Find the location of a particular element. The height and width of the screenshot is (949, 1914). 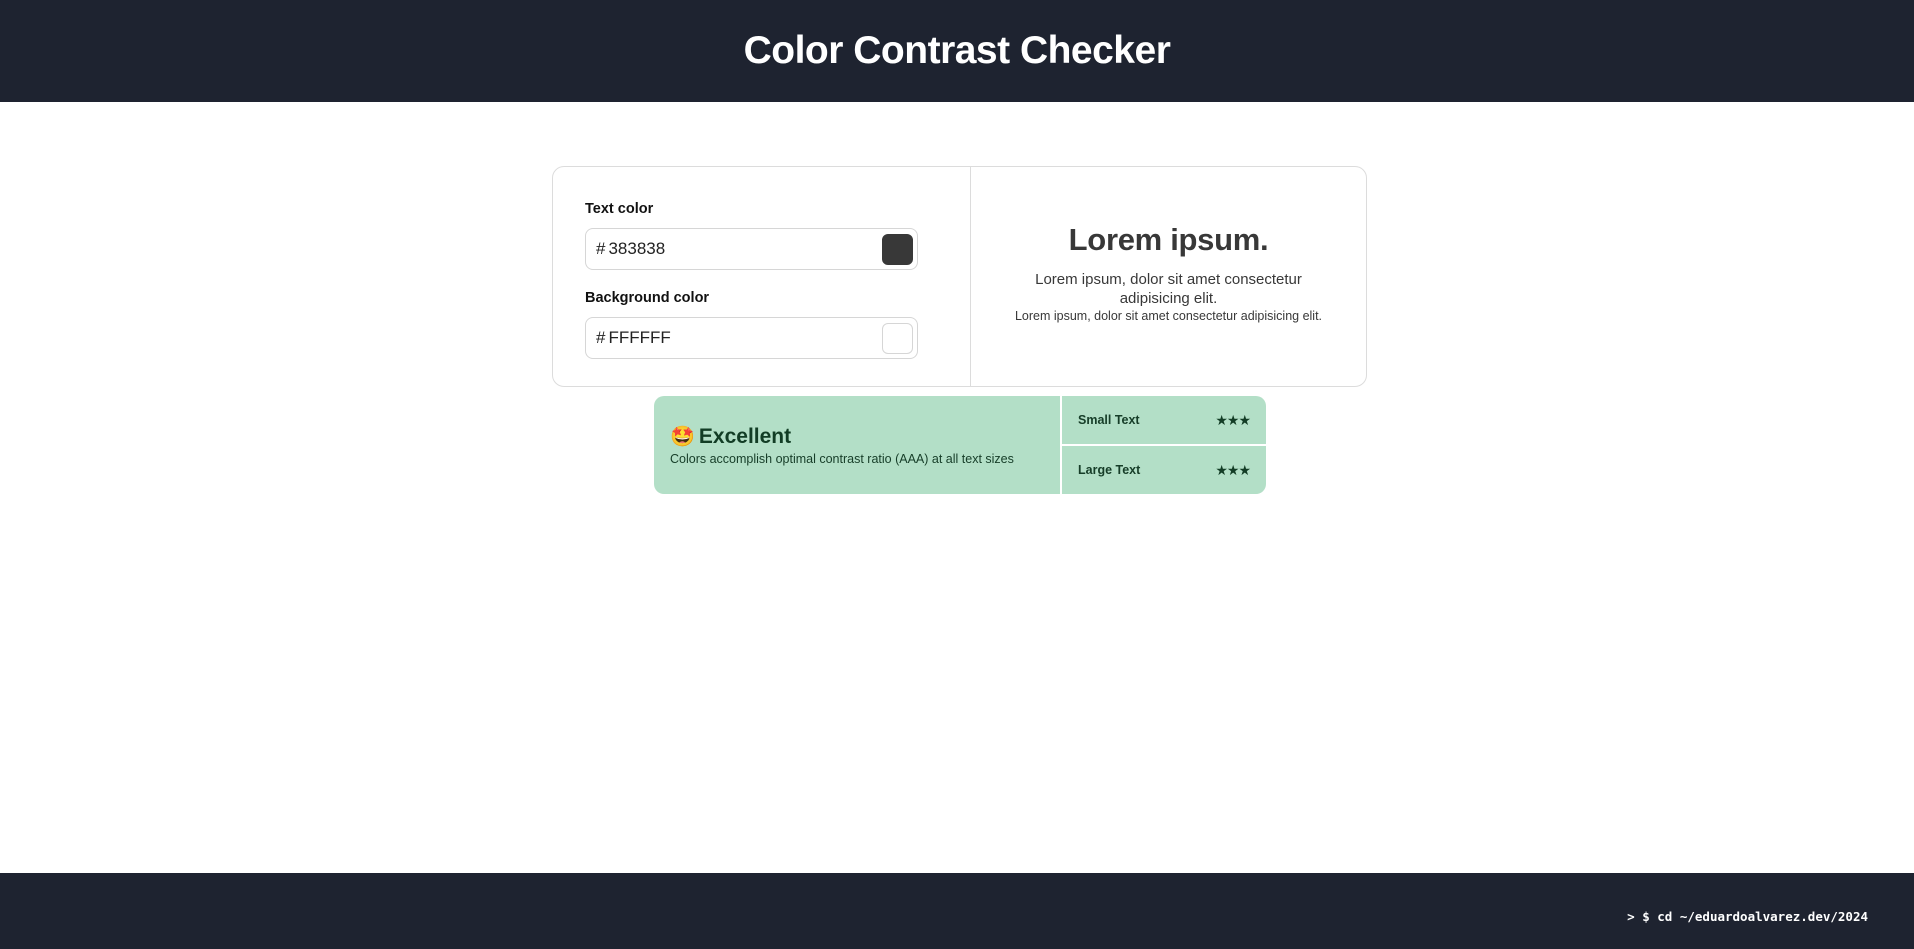

large-text-stars-icon: ★★★ is located at coordinates (1233, 469).